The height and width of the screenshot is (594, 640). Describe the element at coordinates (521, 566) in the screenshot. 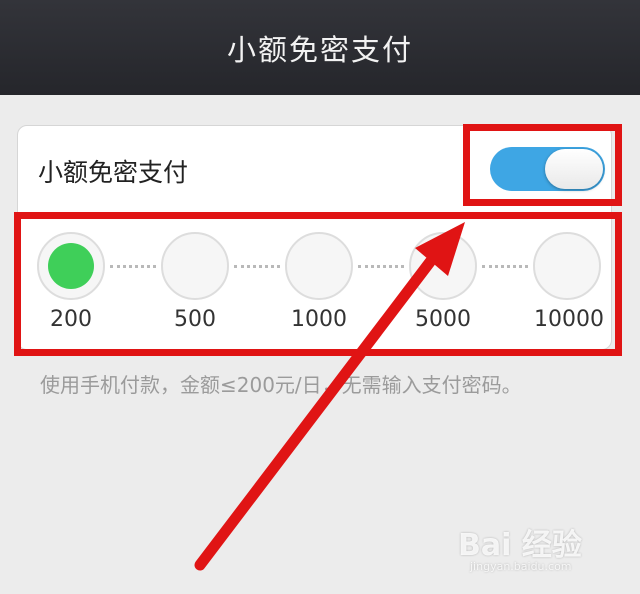

I see `watermark-url: jingyan.baidu.com` at that location.